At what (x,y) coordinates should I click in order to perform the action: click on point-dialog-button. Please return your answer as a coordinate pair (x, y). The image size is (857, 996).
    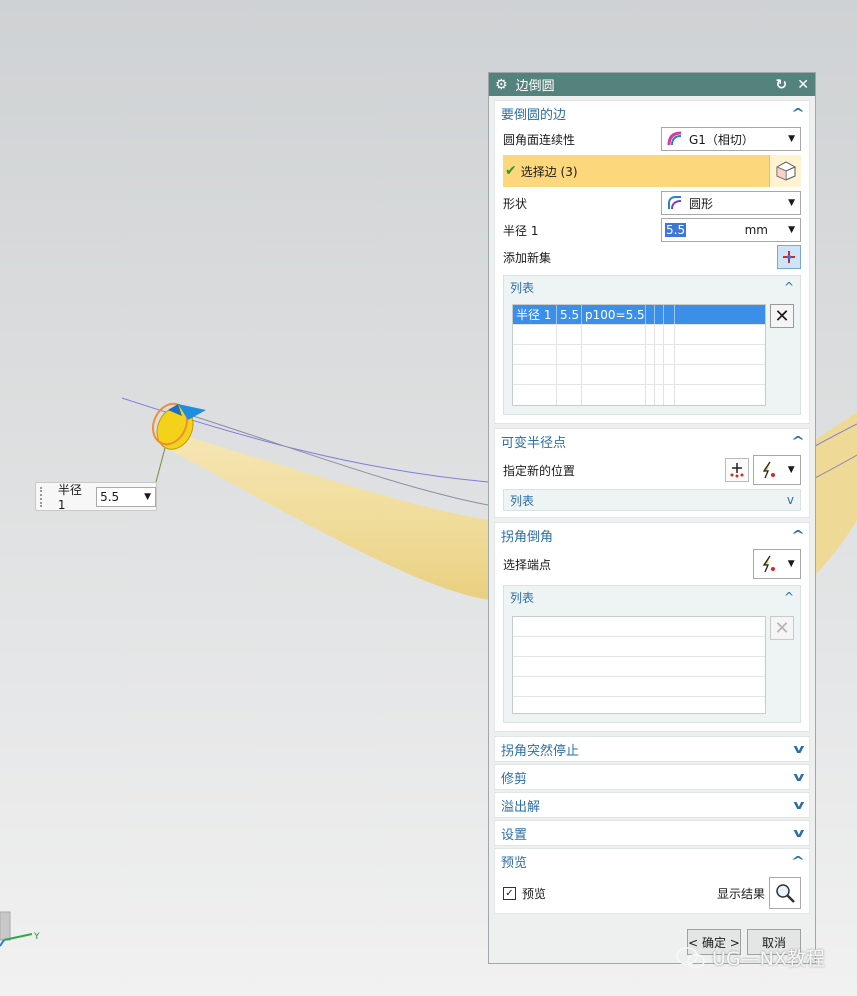
    Looking at the image, I should click on (737, 470).